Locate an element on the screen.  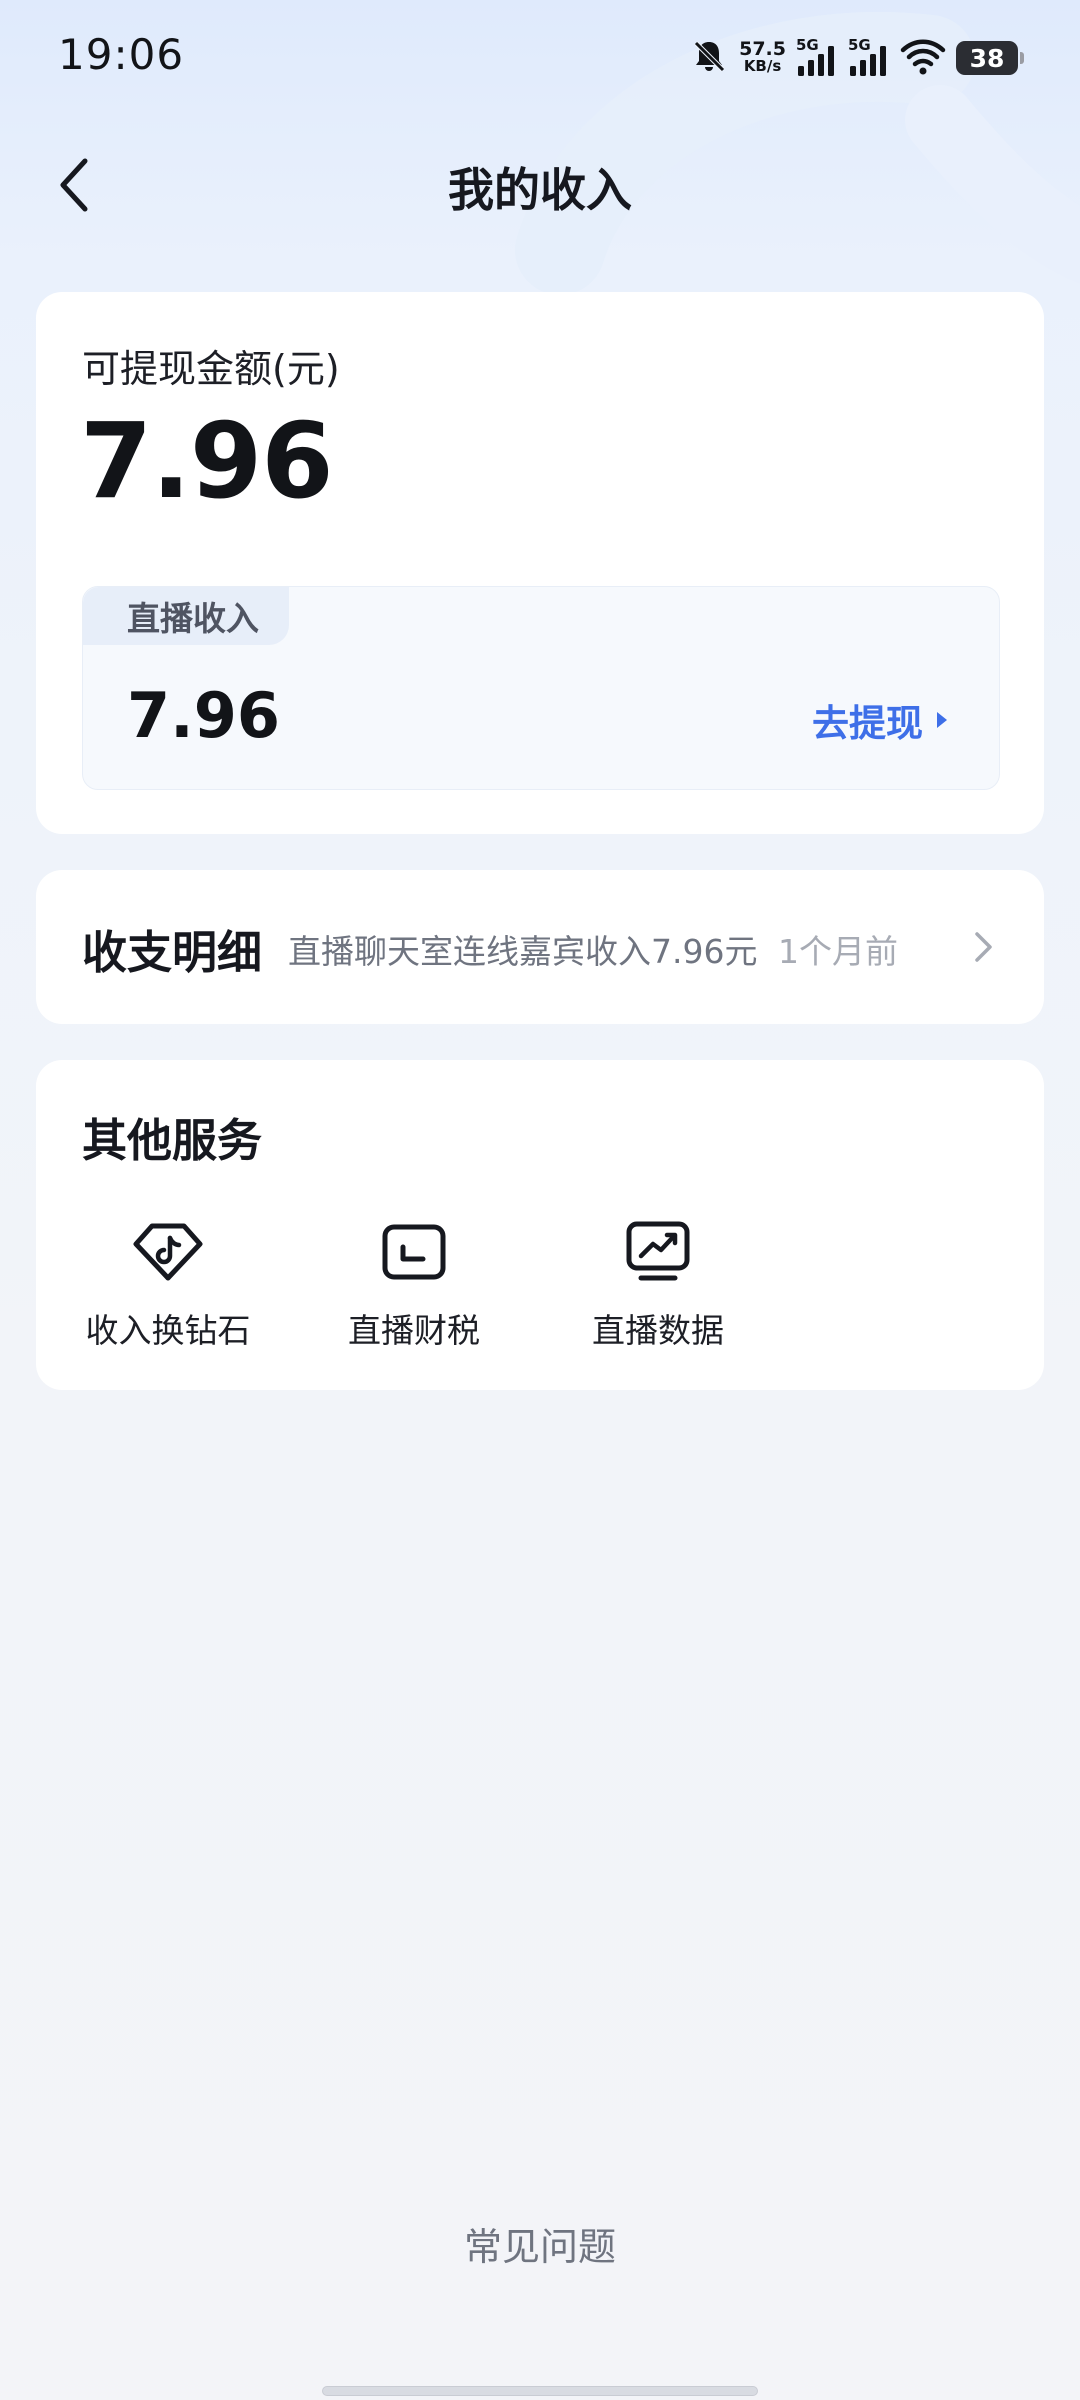
nav-bar: 我的收入 is located at coordinates (540, 185).